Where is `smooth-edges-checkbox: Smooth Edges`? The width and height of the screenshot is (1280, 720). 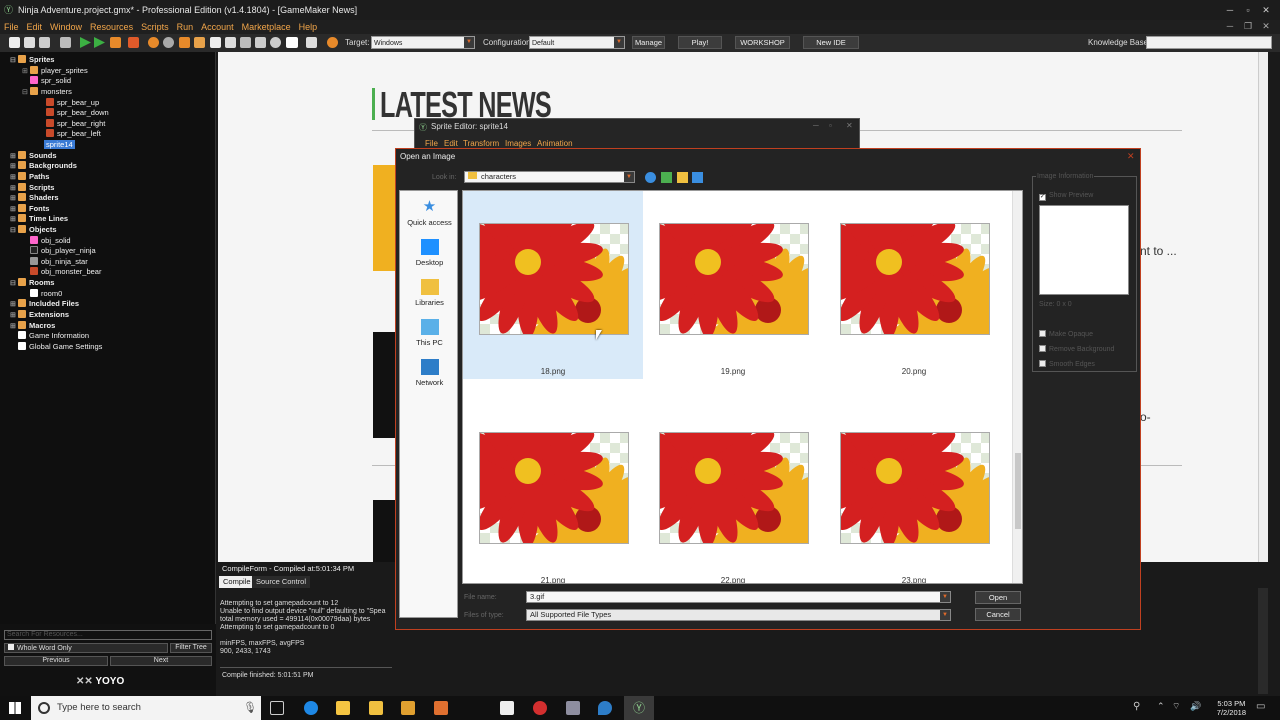
smooth-edges-checkbox: Smooth Edges is located at coordinates (1067, 364).